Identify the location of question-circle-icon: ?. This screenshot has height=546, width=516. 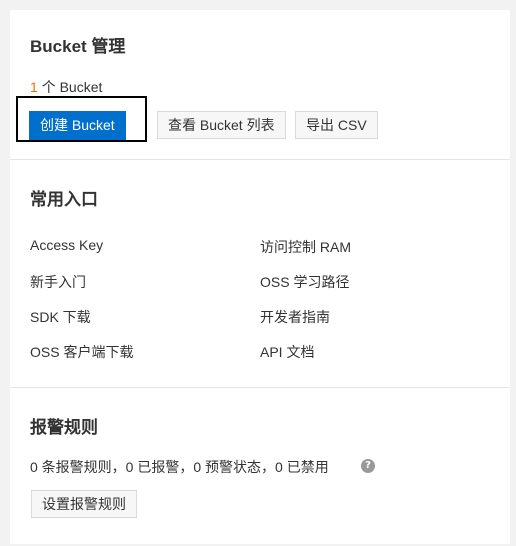
(368, 466).